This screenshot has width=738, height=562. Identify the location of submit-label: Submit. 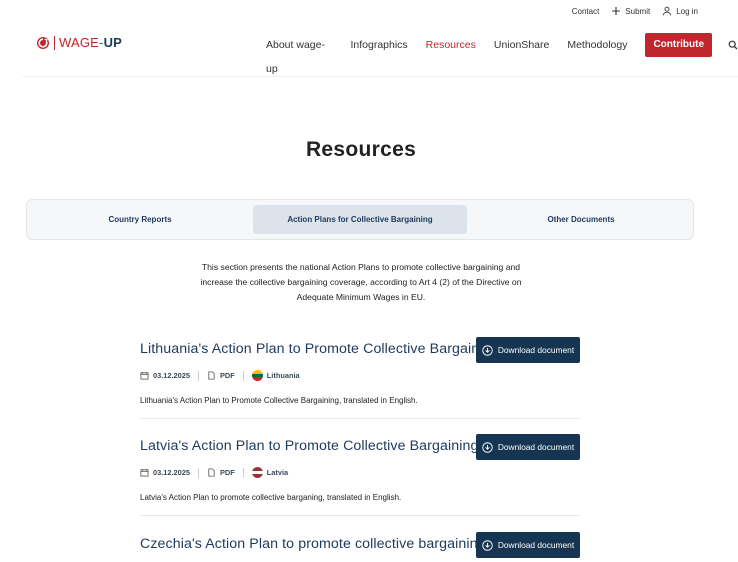
(638, 11).